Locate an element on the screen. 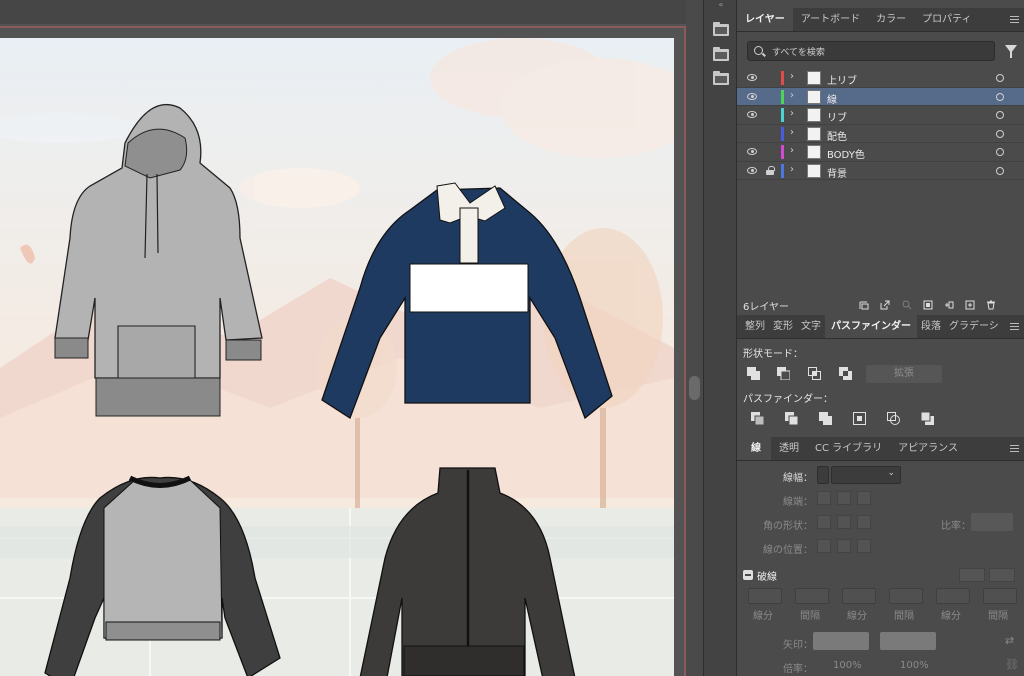 The height and width of the screenshot is (676, 1024). collect-export-icon is located at coordinates (864, 305).